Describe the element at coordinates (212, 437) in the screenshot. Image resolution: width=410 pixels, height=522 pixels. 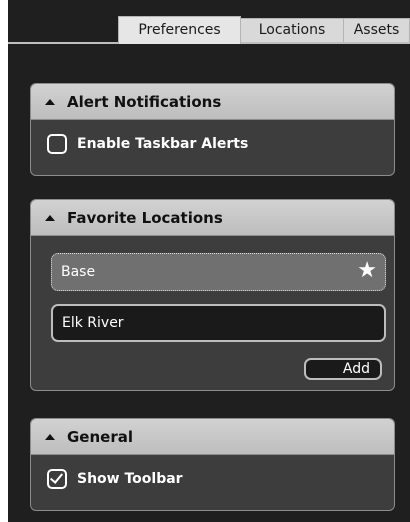
I see `general-header: General` at that location.